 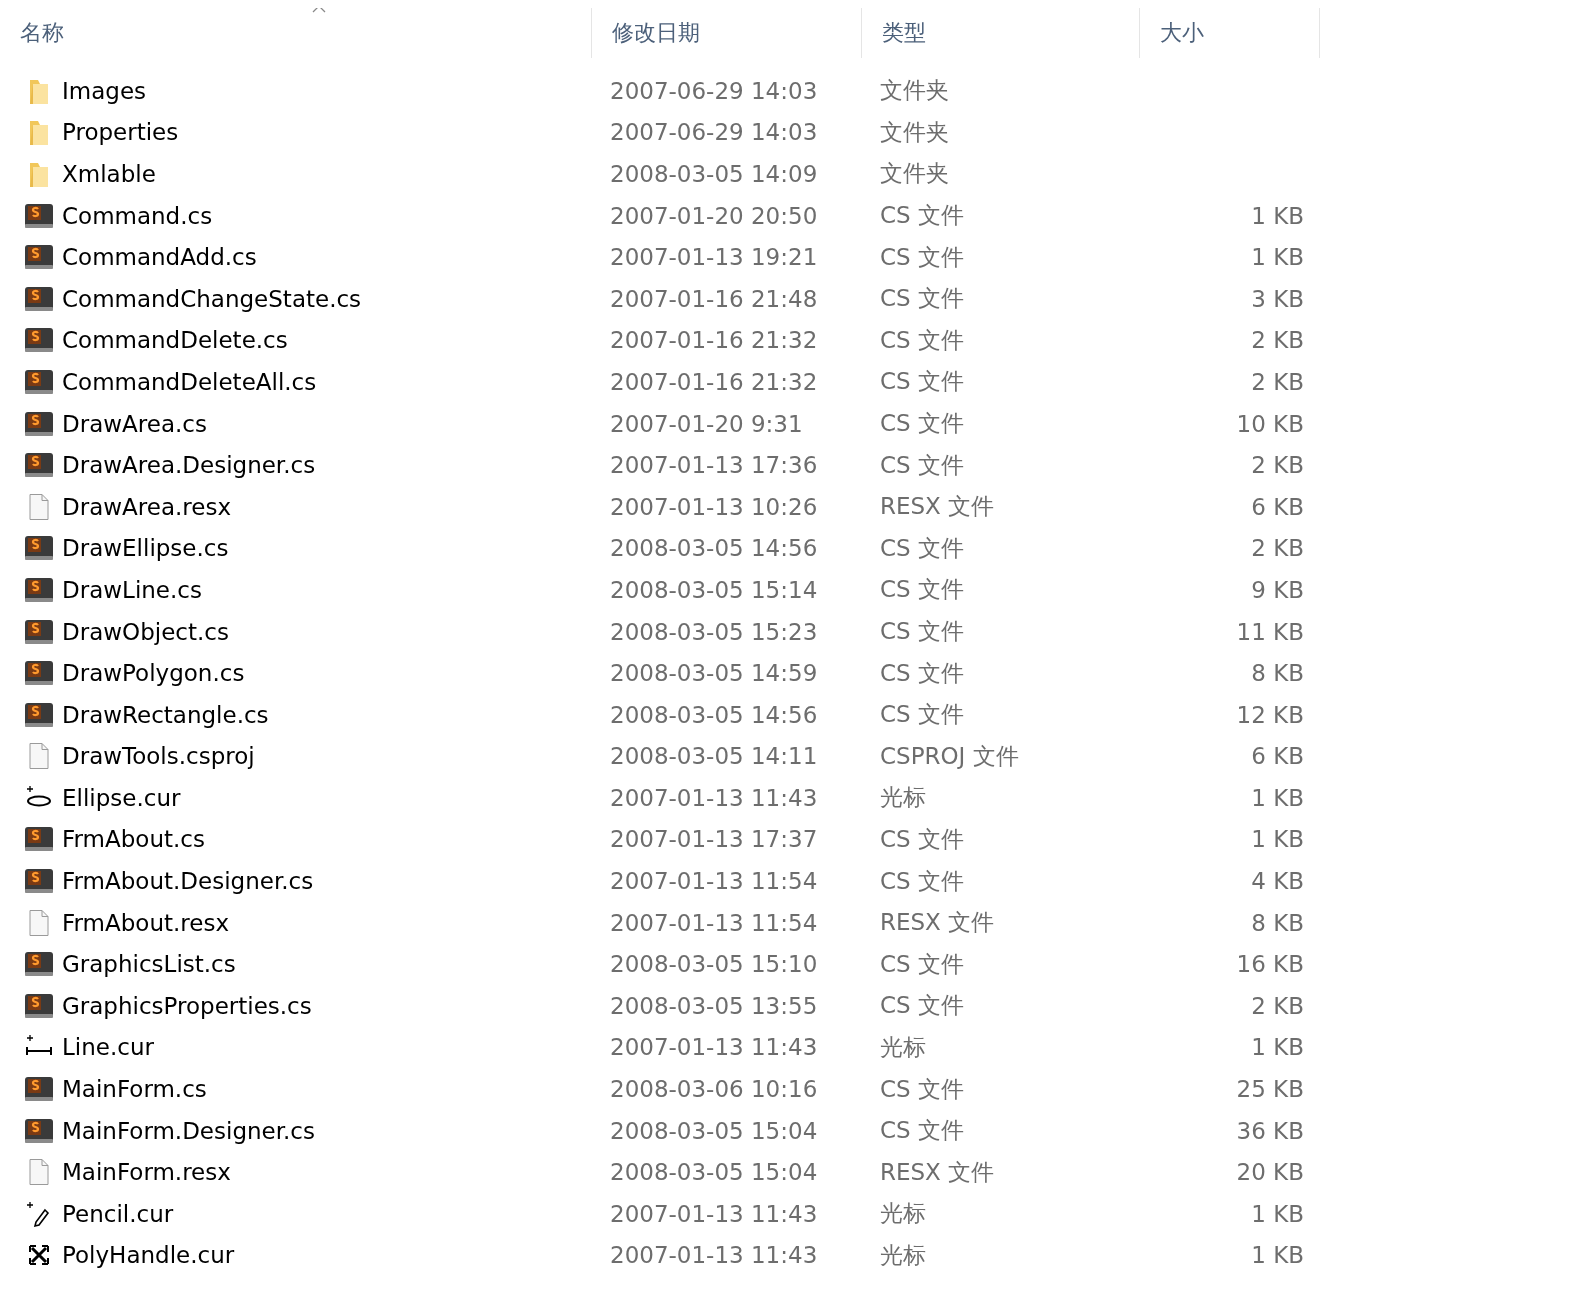 What do you see at coordinates (1277, 881) in the screenshot?
I see `file-size: 4 KB` at bounding box center [1277, 881].